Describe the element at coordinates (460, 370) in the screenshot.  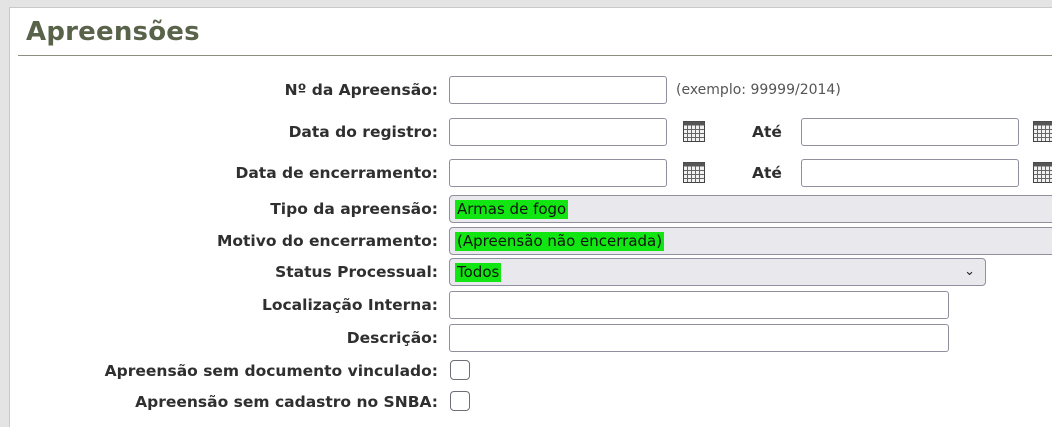
I see `sem-documento-checkbox` at that location.